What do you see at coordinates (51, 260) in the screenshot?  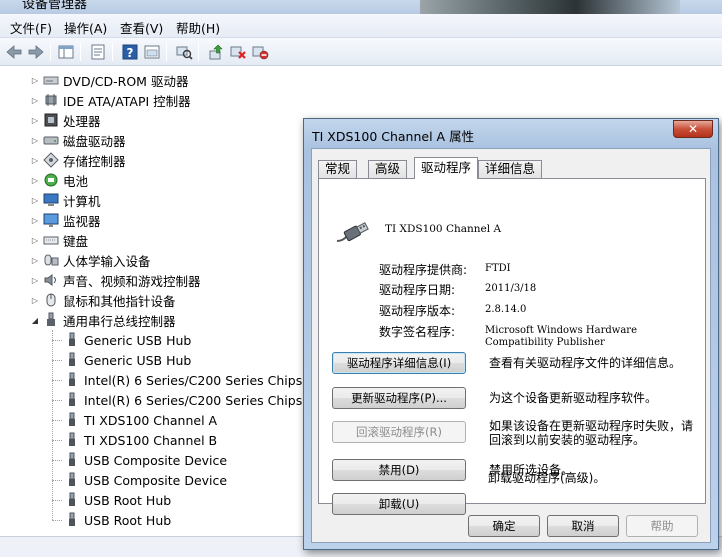 I see `hid-icon` at bounding box center [51, 260].